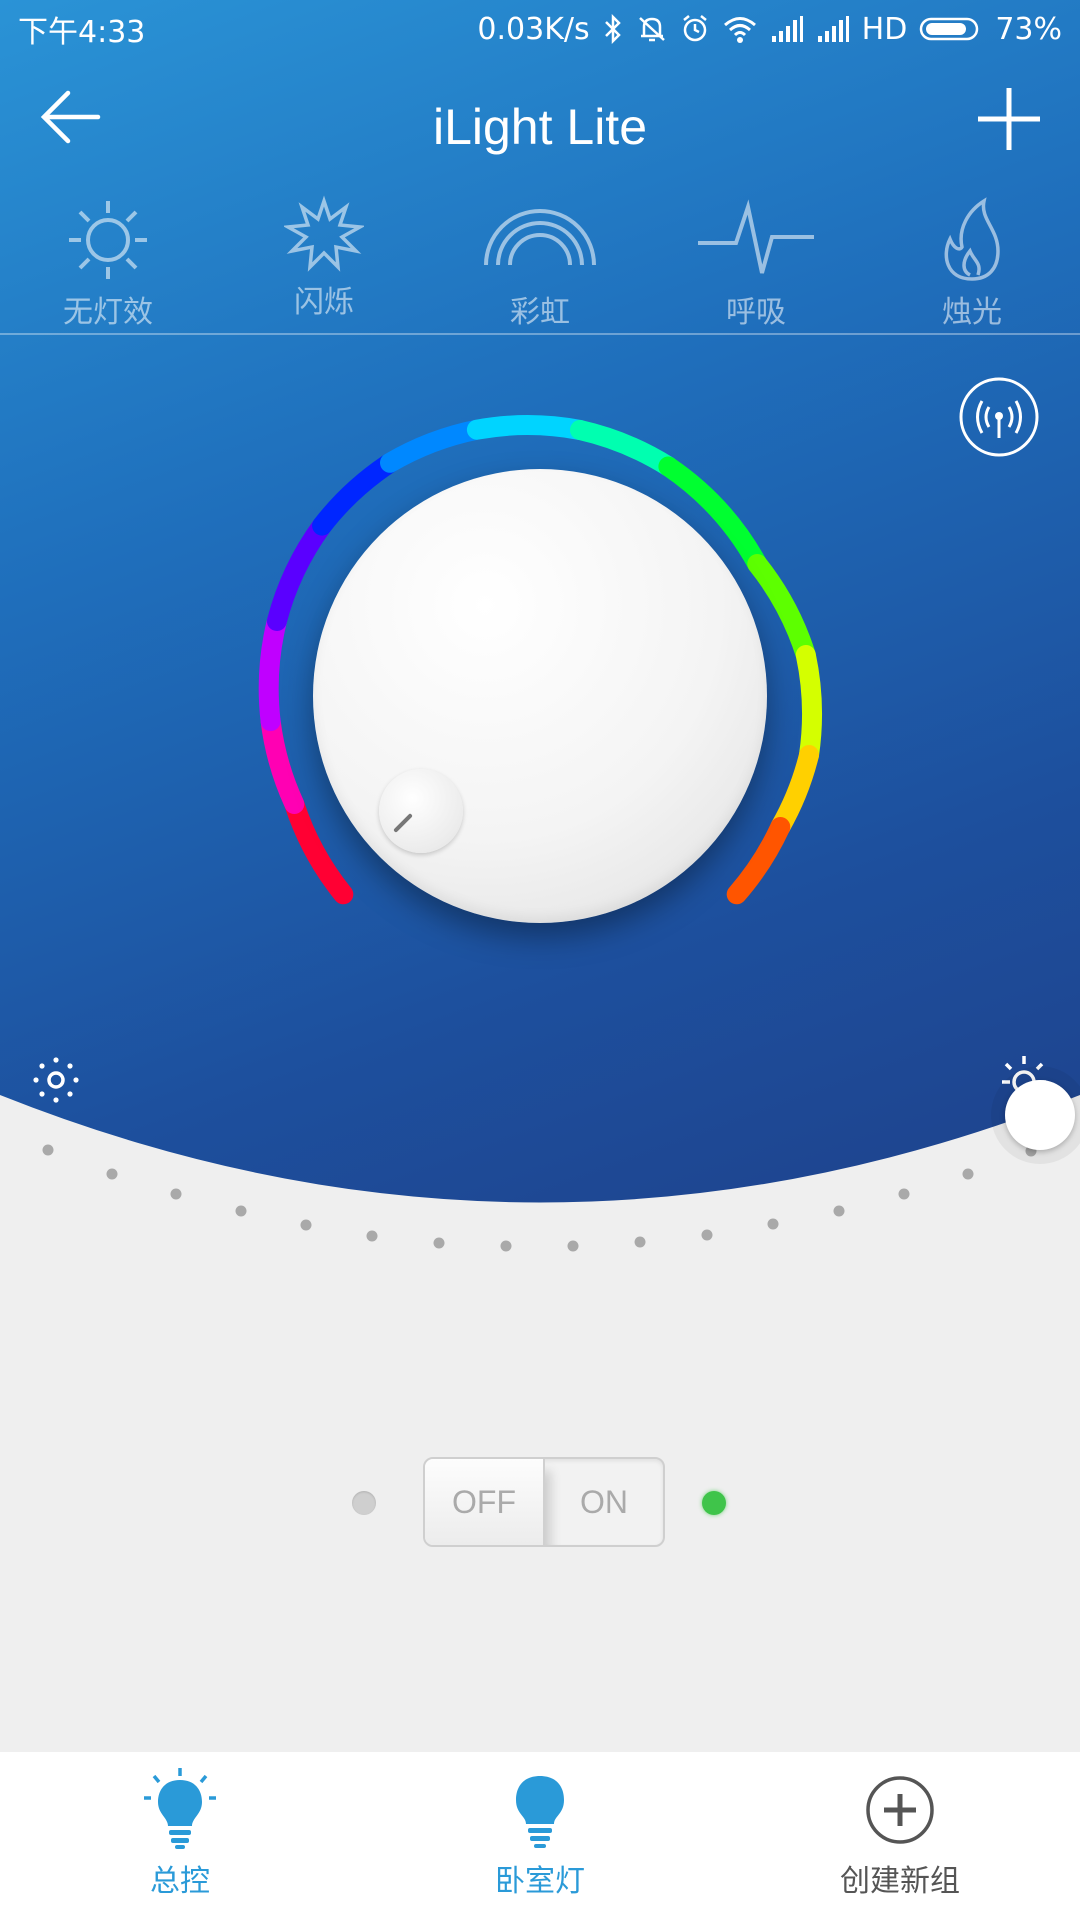 This screenshot has height=1920, width=1080. I want to click on nav-item-create-group: 创建新组, so click(900, 1836).